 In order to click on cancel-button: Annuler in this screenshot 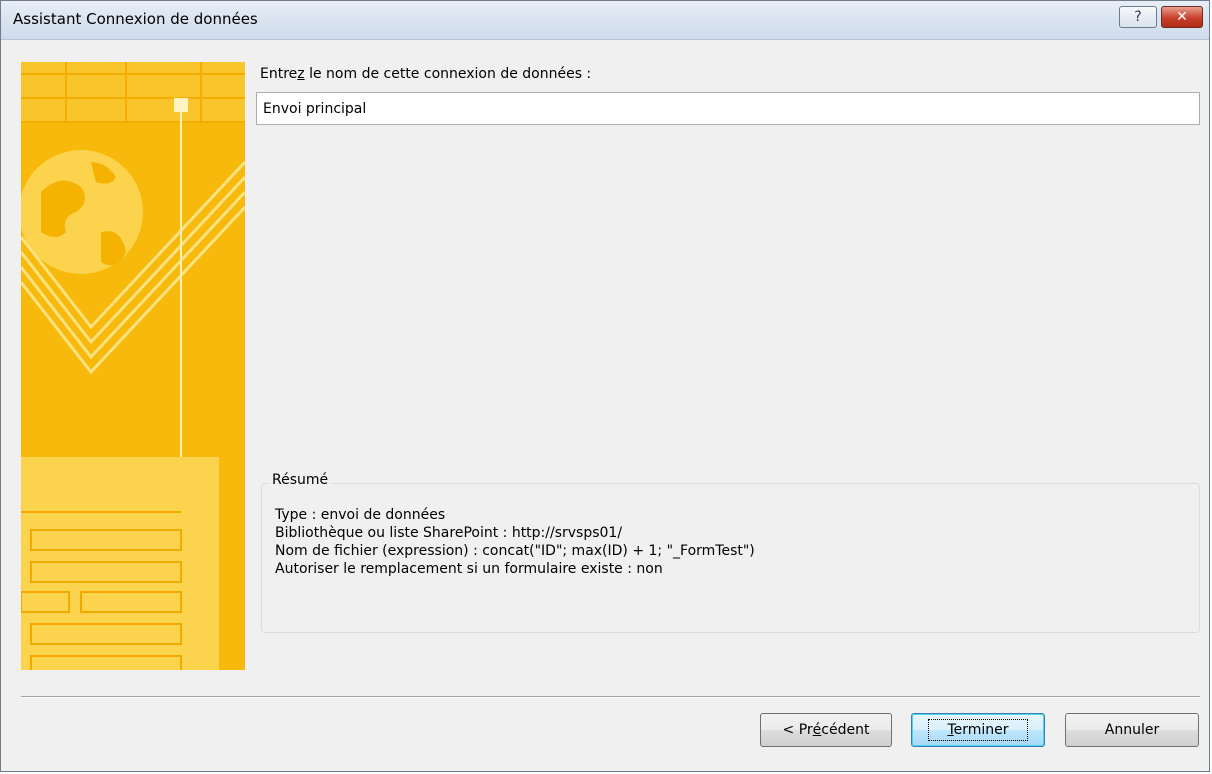, I will do `click(1132, 730)`.